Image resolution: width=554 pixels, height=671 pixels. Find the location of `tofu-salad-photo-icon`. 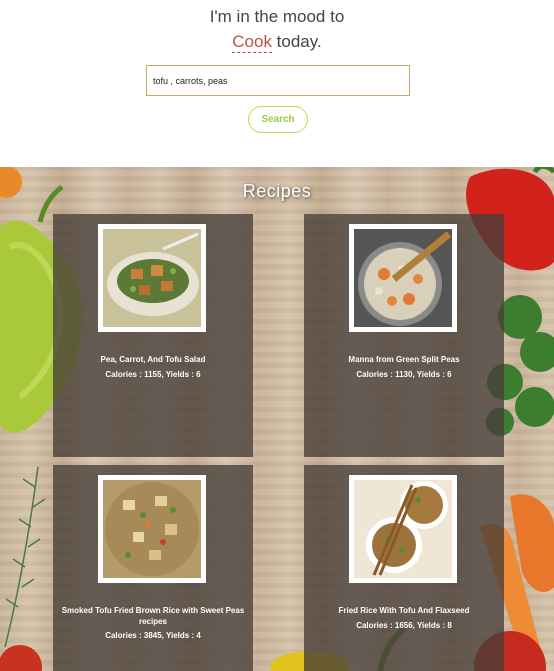

tofu-salad-photo-icon is located at coordinates (152, 278).